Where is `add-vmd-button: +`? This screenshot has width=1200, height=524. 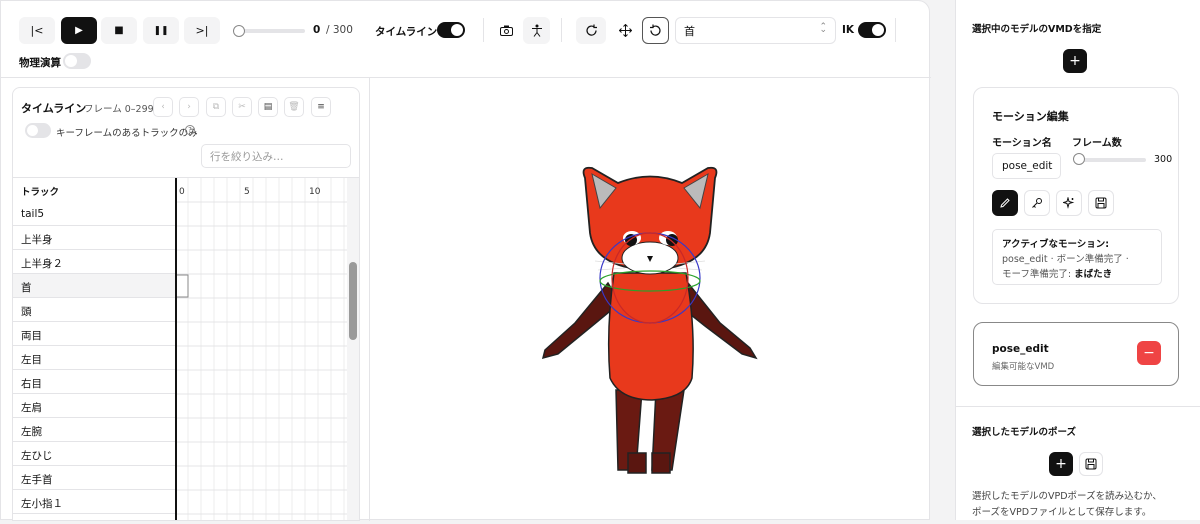
add-vmd-button: + is located at coordinates (1075, 61).